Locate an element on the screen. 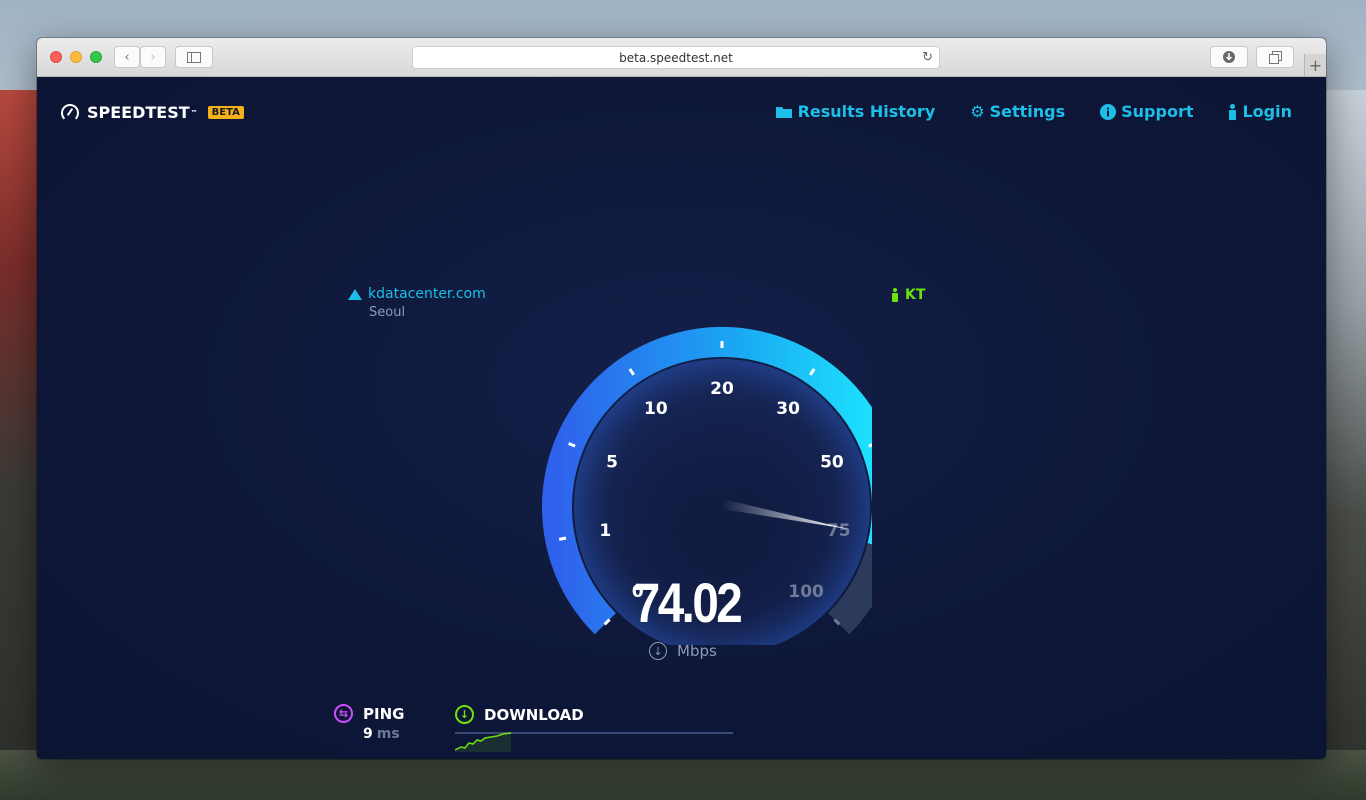 This screenshot has width=1366, height=800. browser-toolbar: ‹ › beta.speedtest.net ↻ + is located at coordinates (681, 57).